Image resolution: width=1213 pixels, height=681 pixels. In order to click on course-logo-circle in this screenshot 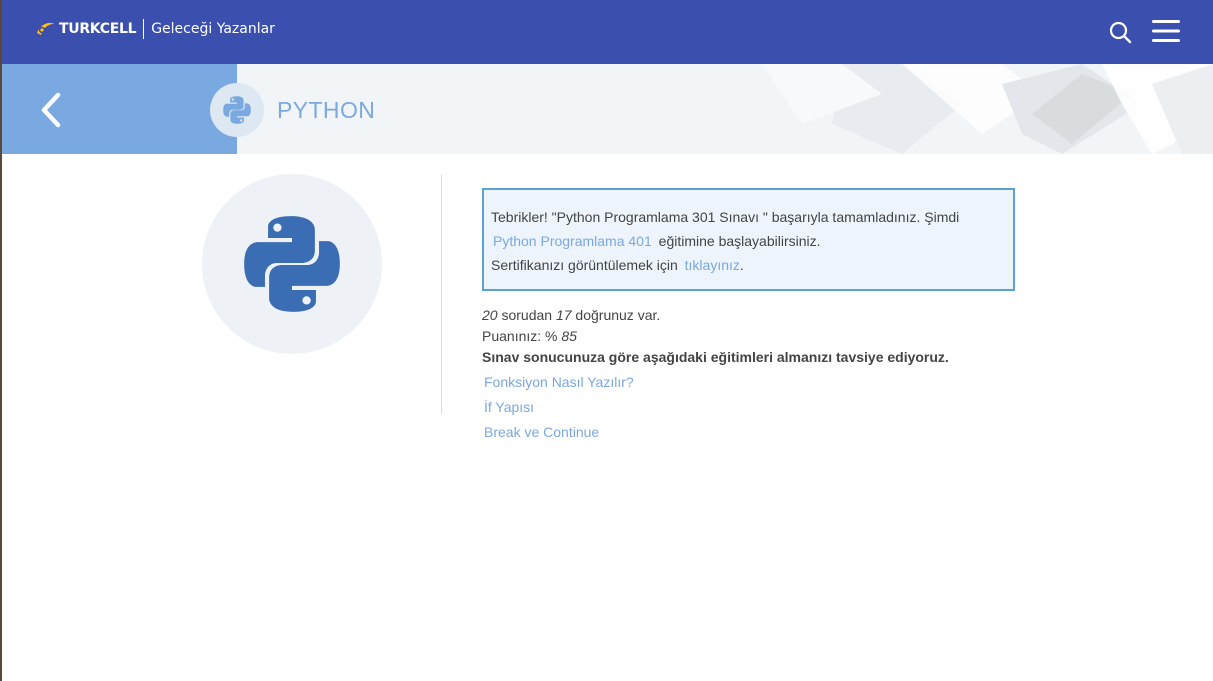, I will do `click(292, 264)`.